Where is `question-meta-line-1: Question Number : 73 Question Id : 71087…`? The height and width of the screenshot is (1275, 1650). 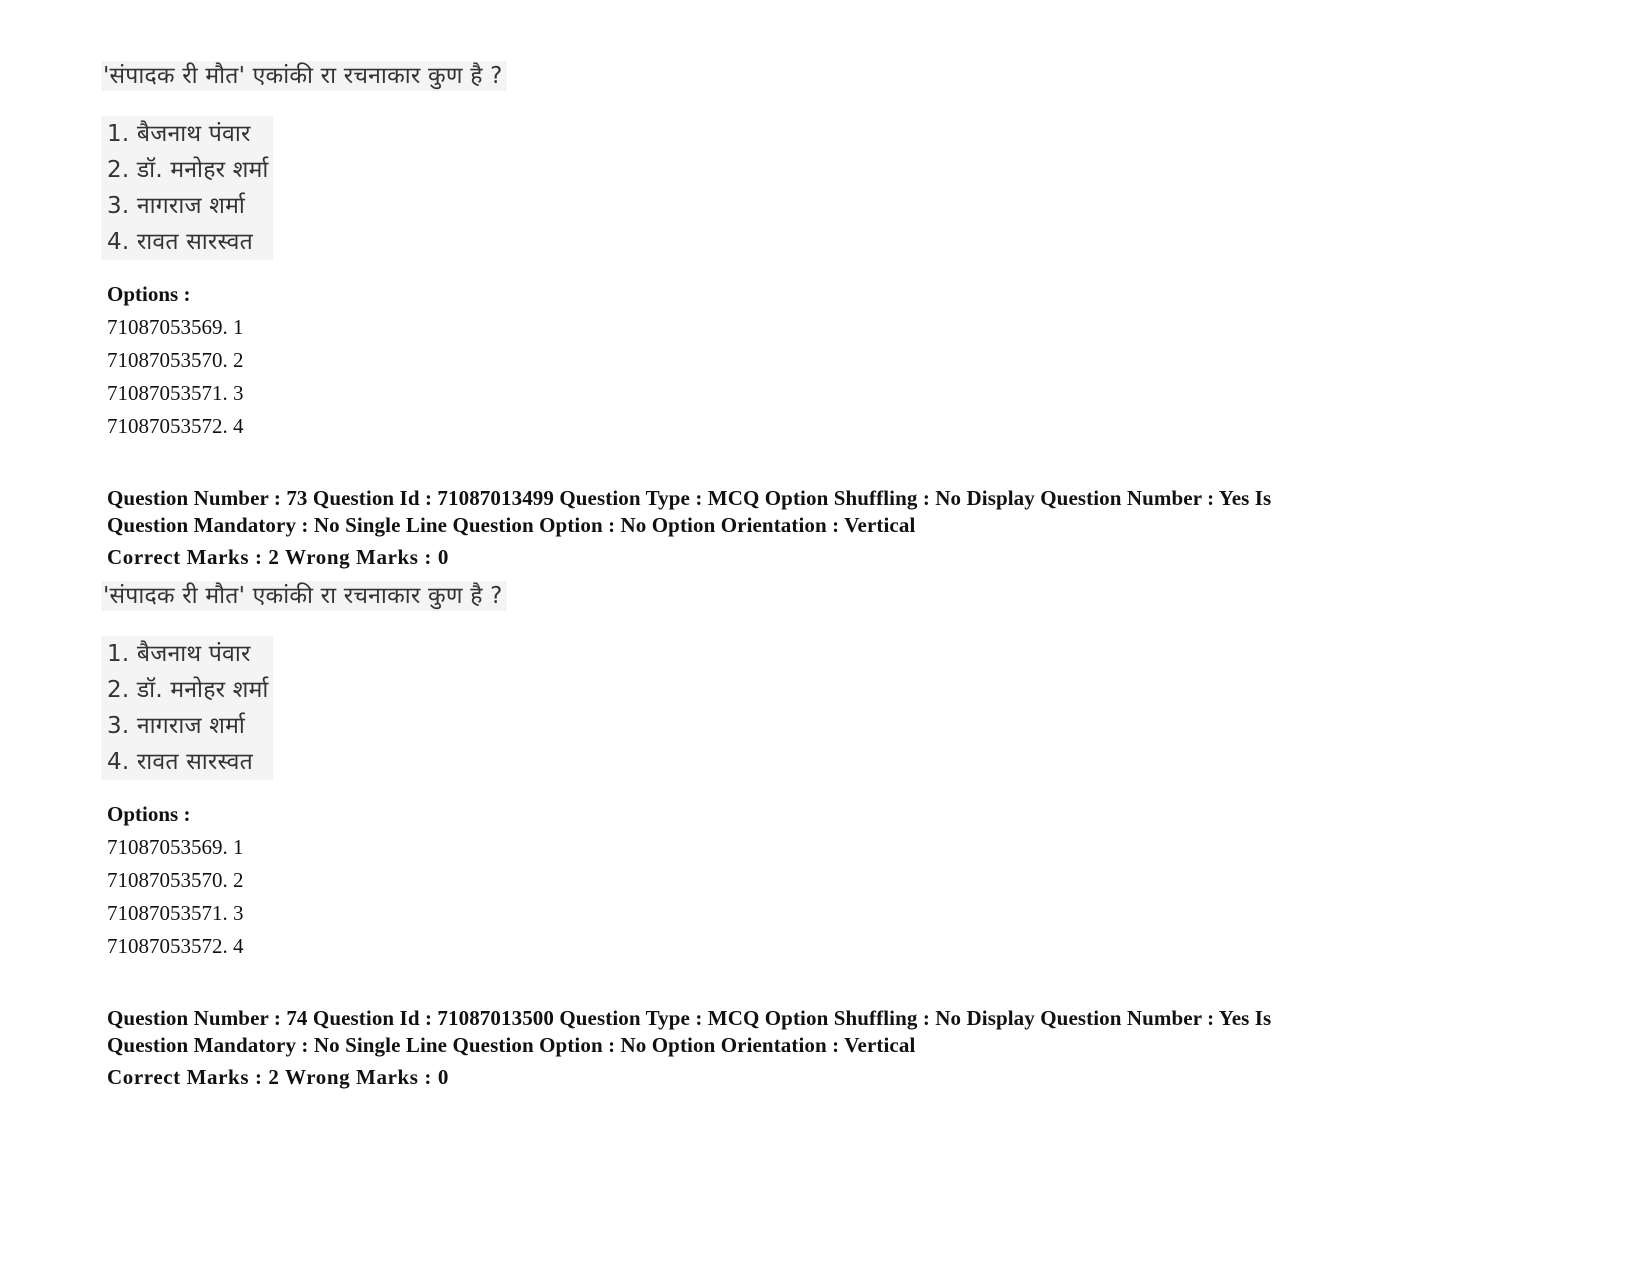
question-meta-line-1: Question Number : 73 Question Id : 71087… is located at coordinates (689, 498).